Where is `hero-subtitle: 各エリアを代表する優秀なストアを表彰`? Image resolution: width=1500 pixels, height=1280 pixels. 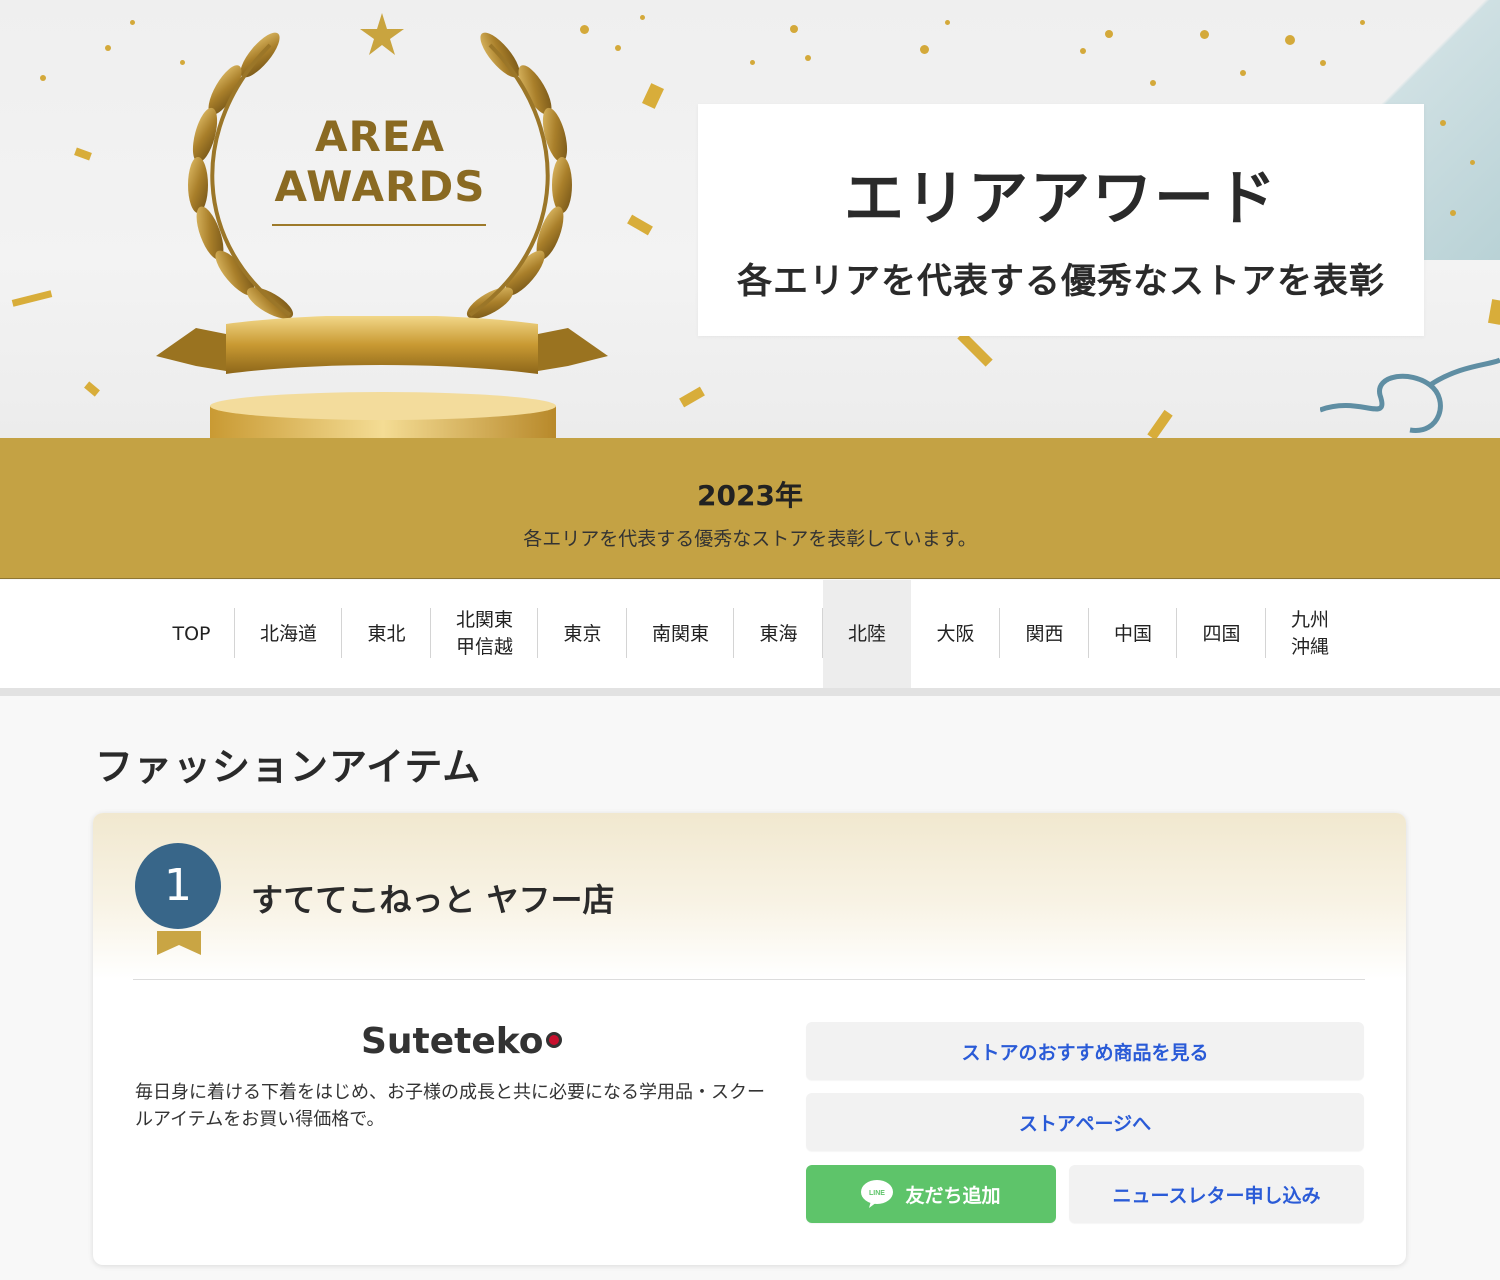
hero-subtitle: 各エリアを代表する優秀なストアを表彰 is located at coordinates (1060, 282).